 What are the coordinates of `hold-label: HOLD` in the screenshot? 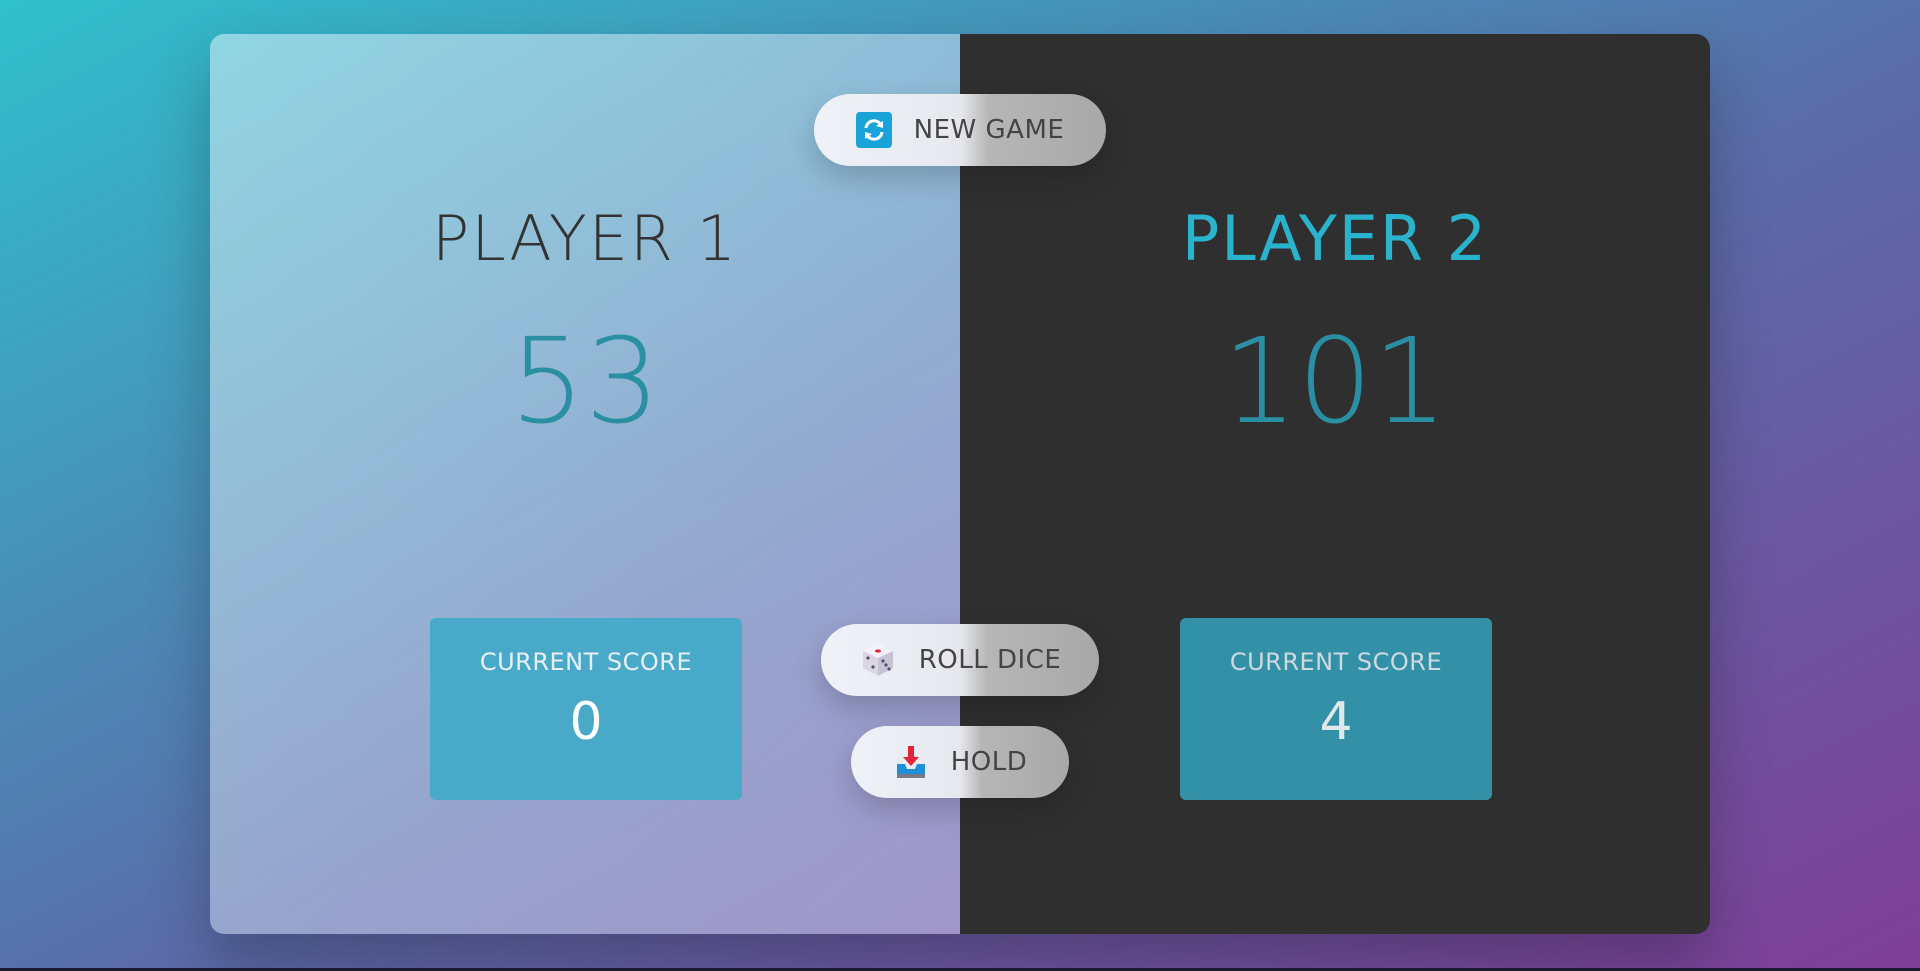 It's located at (989, 762).